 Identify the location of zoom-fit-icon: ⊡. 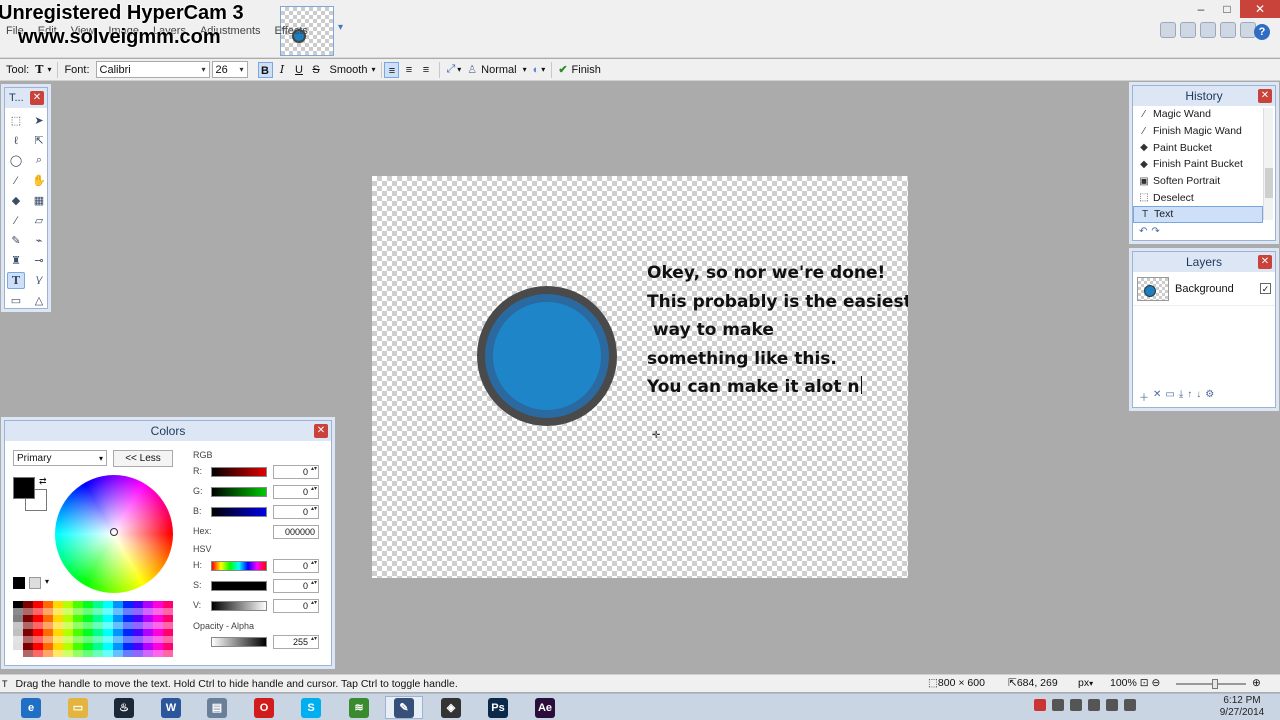
(1144, 683).